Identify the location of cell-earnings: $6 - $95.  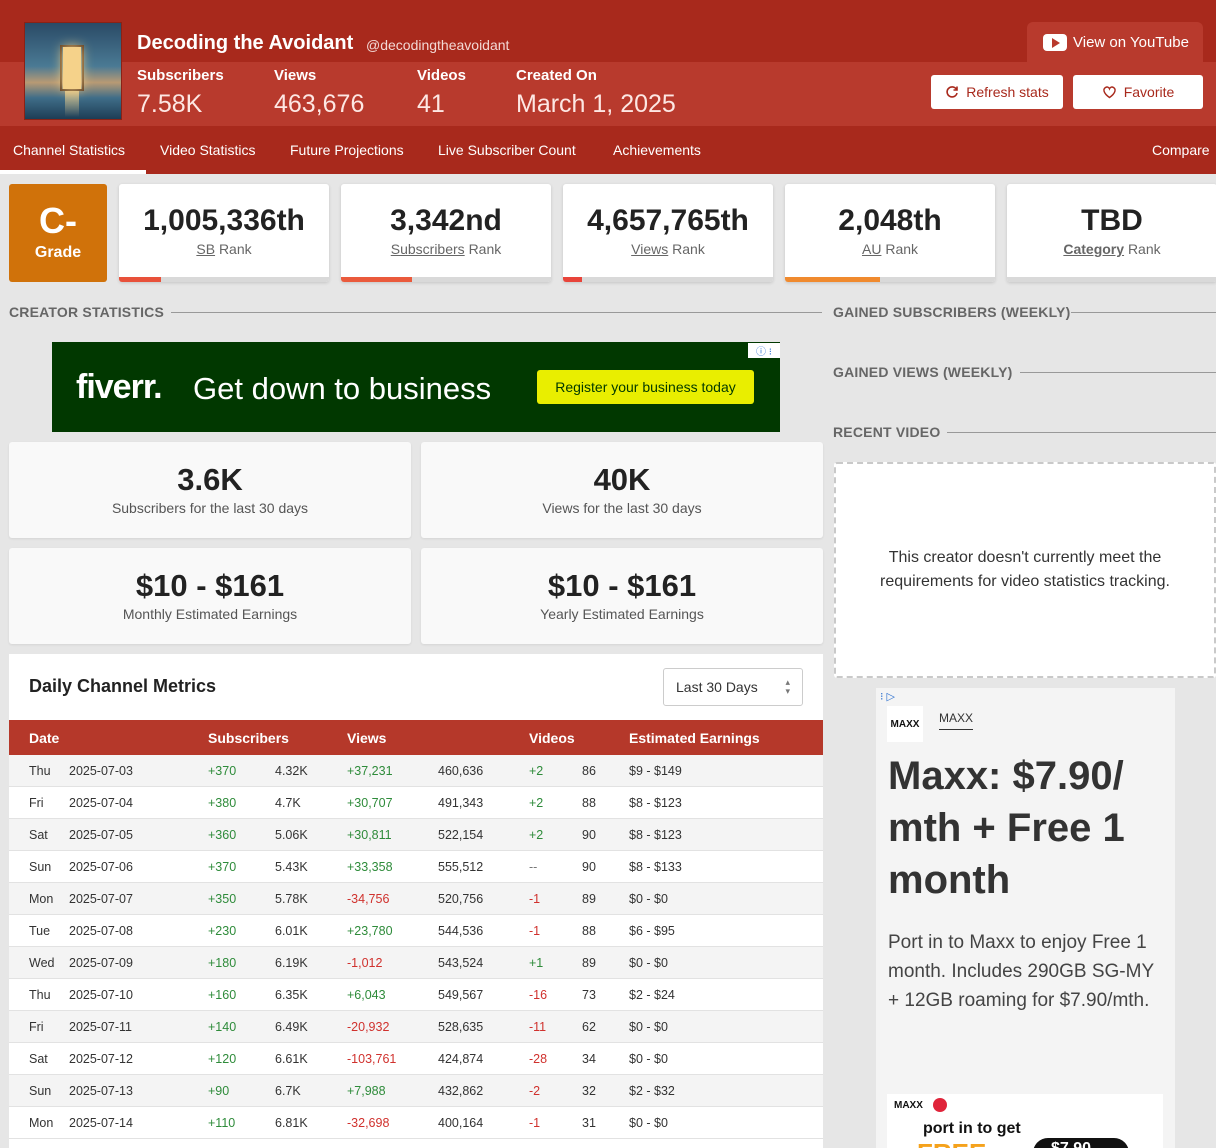
(652, 931).